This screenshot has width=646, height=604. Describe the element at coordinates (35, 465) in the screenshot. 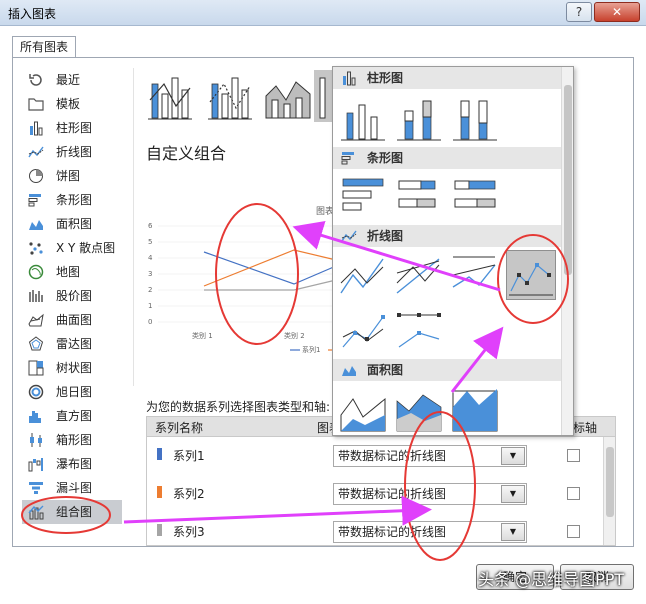

I see `waterfall-chart-icon` at that location.